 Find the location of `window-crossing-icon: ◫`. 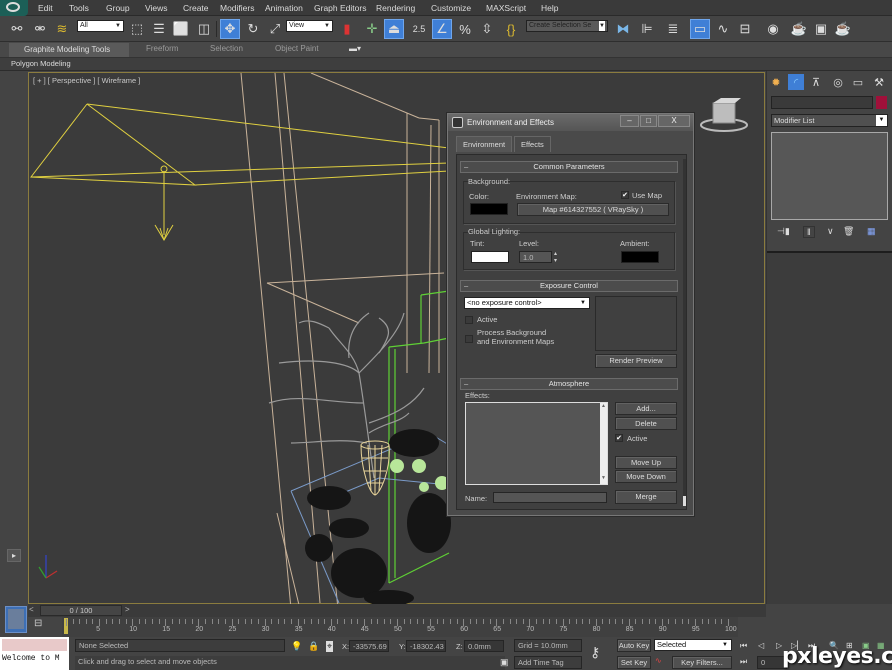

window-crossing-icon: ◫ is located at coordinates (204, 29).